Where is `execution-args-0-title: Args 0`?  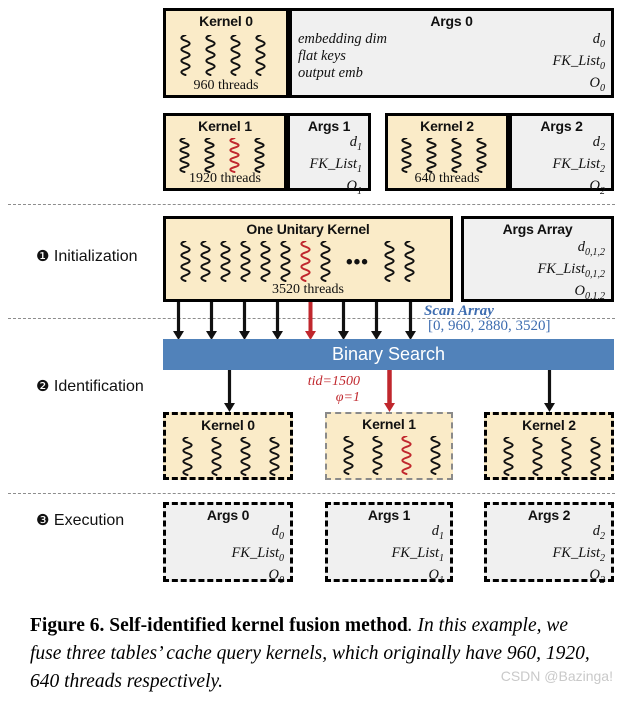
execution-args-0-title: Args 0 is located at coordinates (228, 515).